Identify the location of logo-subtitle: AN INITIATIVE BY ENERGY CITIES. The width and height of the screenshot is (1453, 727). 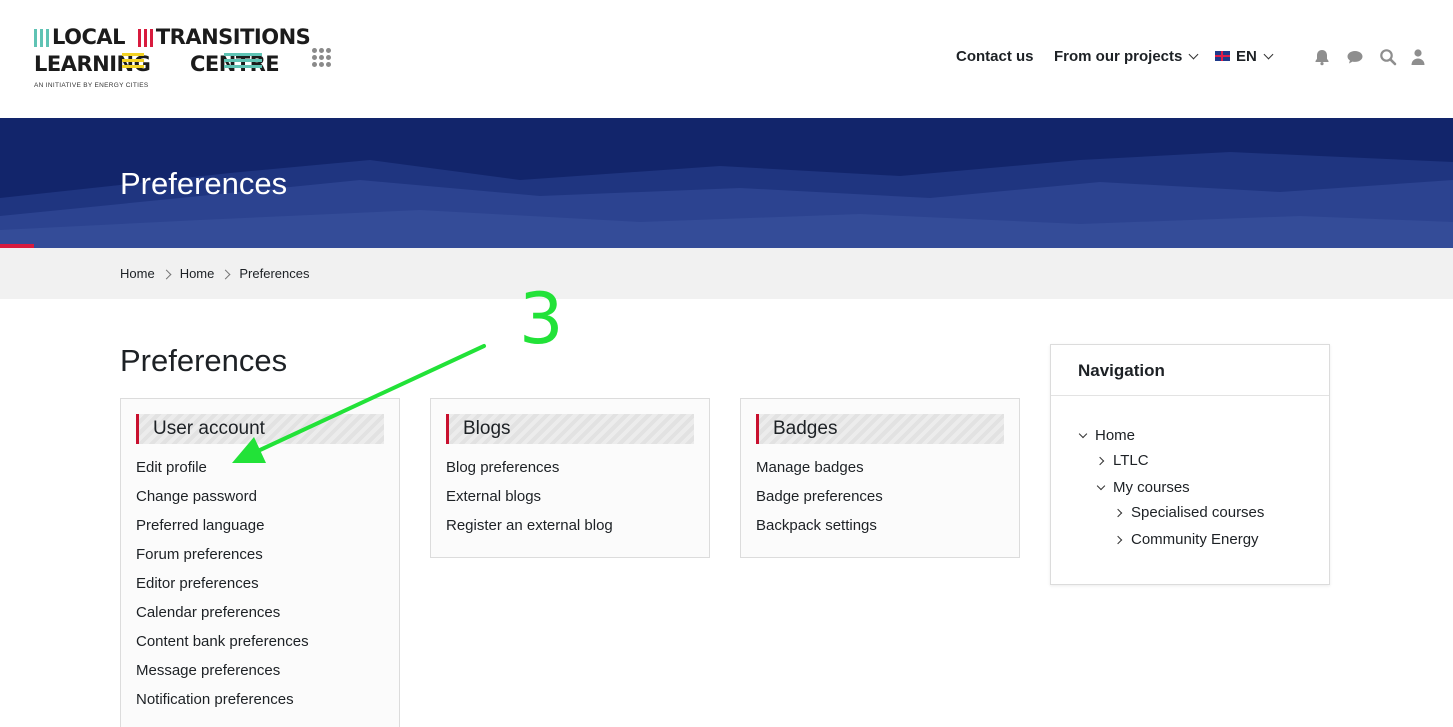
(91, 85).